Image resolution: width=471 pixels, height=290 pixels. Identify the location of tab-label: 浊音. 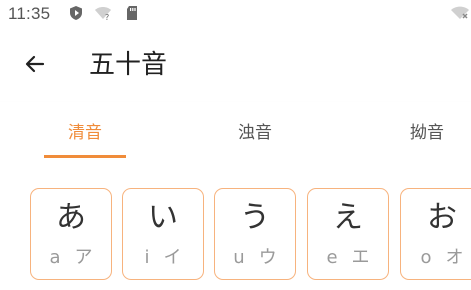
(255, 132).